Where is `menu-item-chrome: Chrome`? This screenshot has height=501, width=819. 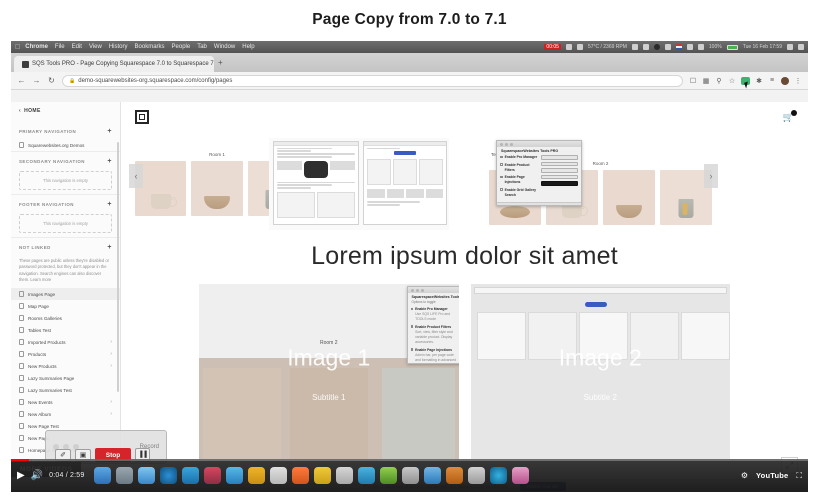
menu-item-chrome: Chrome is located at coordinates (36, 47).